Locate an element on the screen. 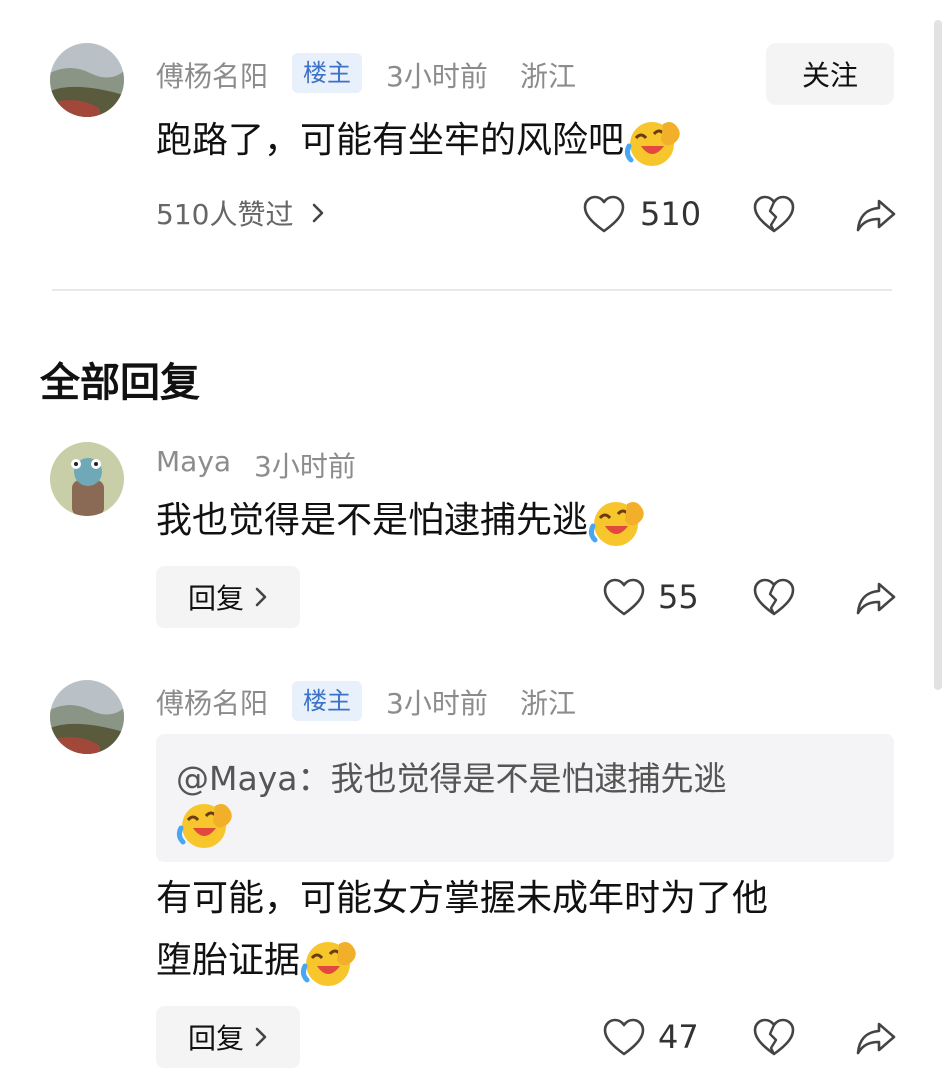 The image size is (945, 1071). section-title: 全部回复 is located at coordinates (120, 383).